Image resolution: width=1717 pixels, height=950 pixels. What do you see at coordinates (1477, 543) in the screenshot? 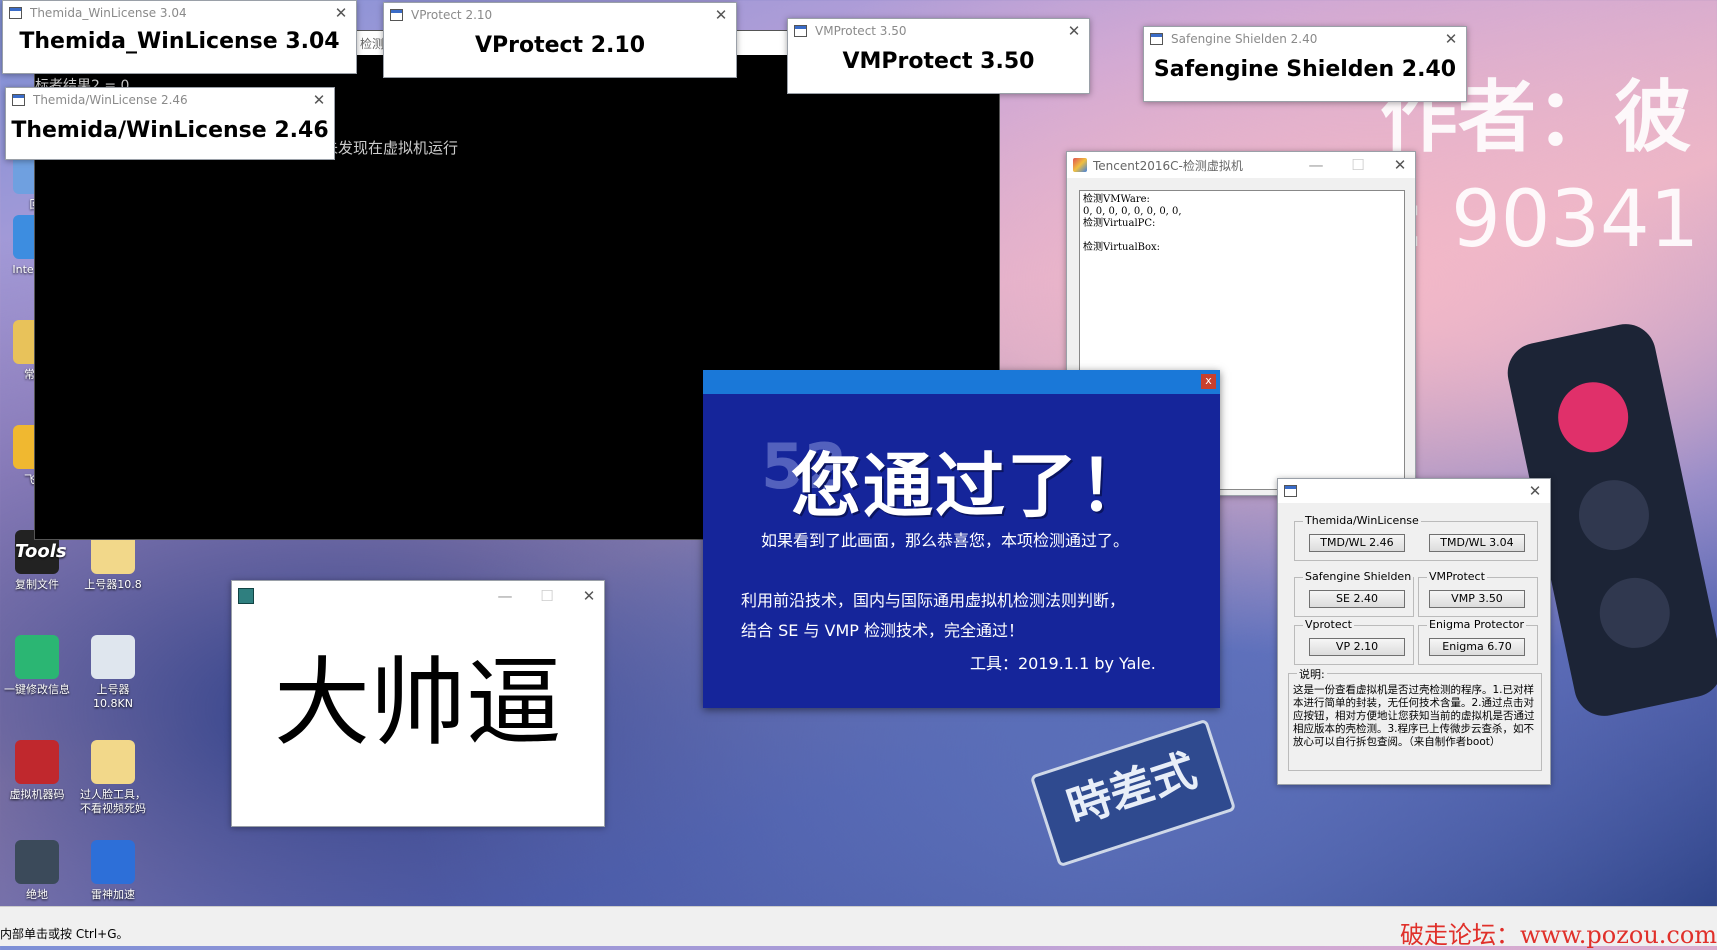
I see `tmd-304-button: TMD/WL 3.04` at bounding box center [1477, 543].